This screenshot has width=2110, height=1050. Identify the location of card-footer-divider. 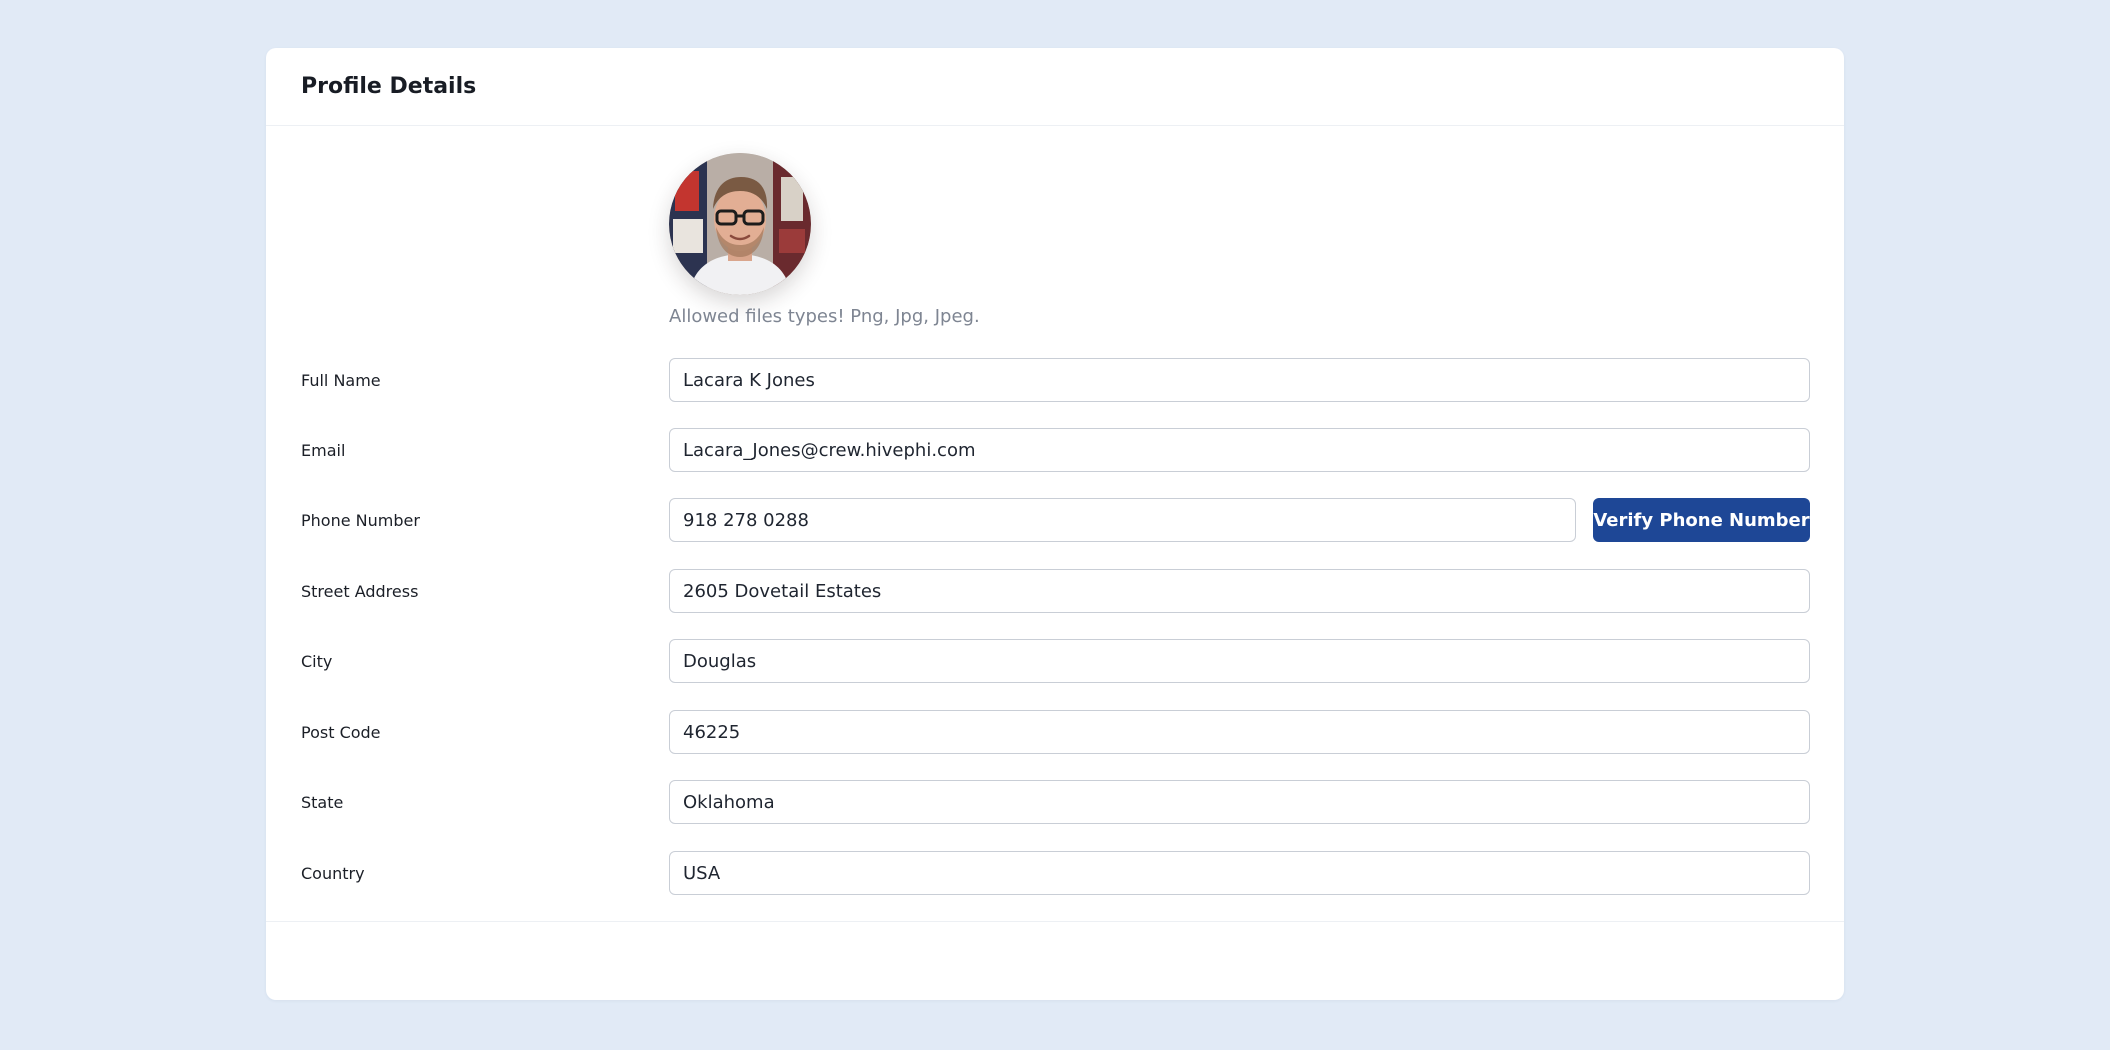
(1055, 921).